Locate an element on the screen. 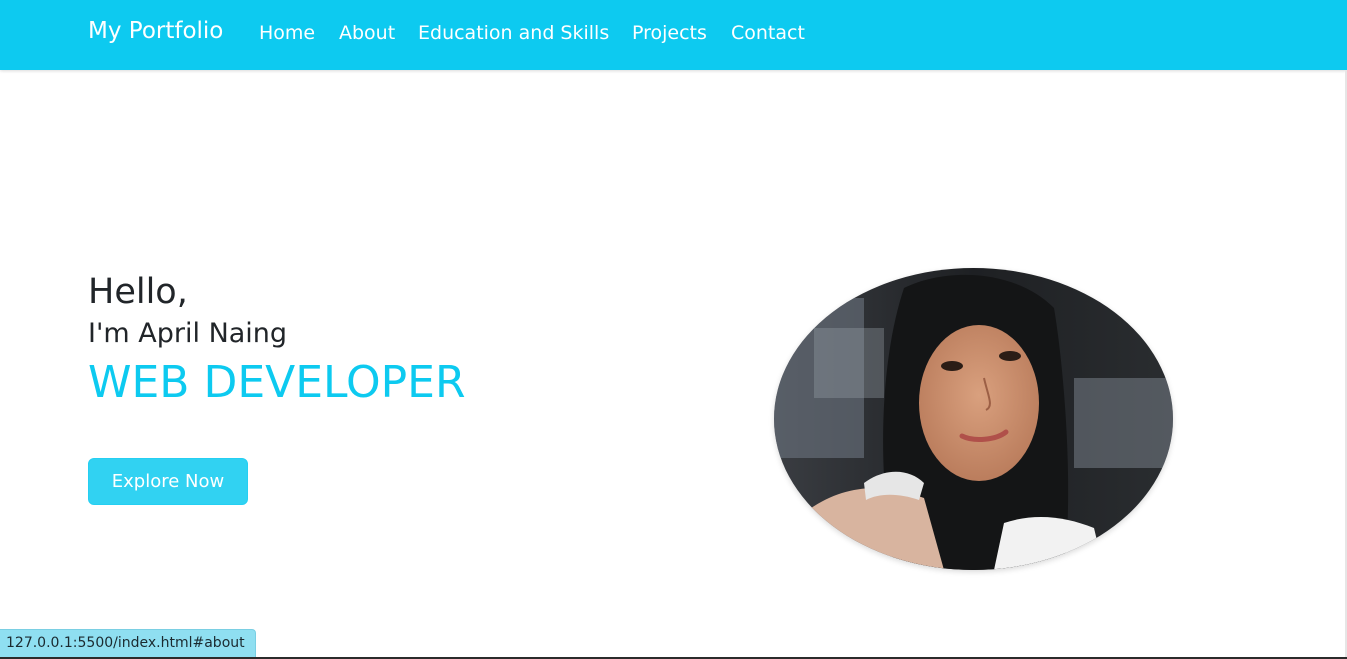  nav-link-home: Home is located at coordinates (287, 33).